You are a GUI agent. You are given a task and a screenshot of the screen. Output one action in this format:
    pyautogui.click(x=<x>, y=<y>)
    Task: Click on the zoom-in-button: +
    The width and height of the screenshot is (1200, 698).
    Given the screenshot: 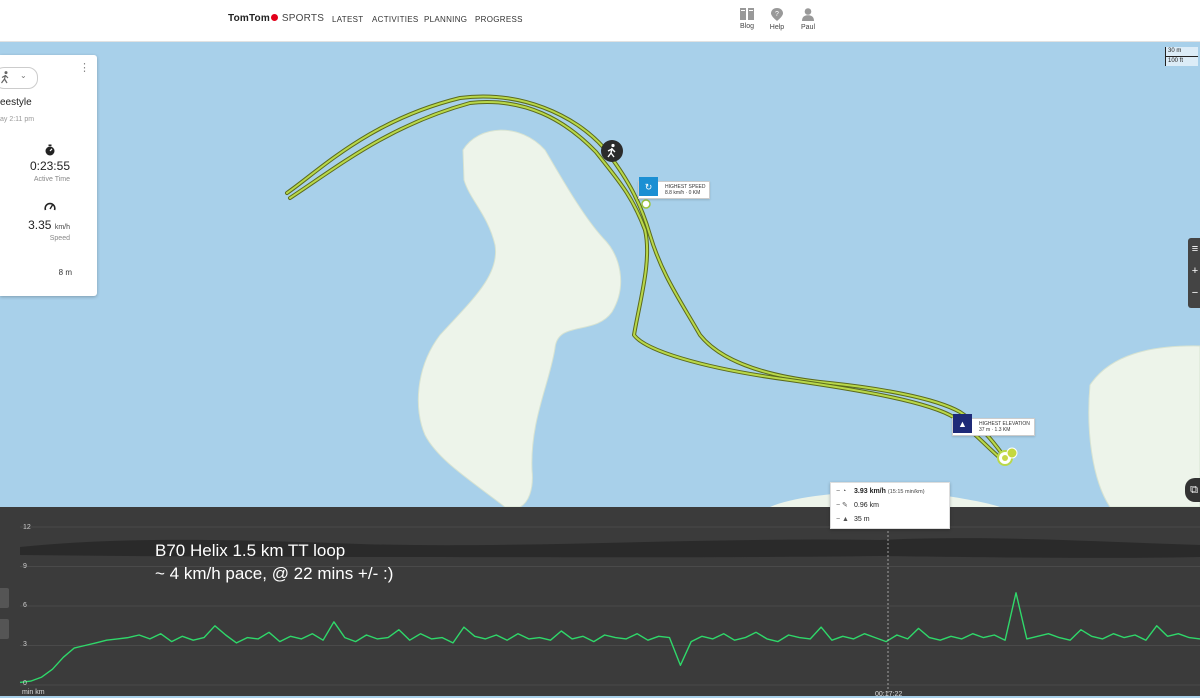 What is the action you would take?
    pyautogui.click(x=1194, y=271)
    